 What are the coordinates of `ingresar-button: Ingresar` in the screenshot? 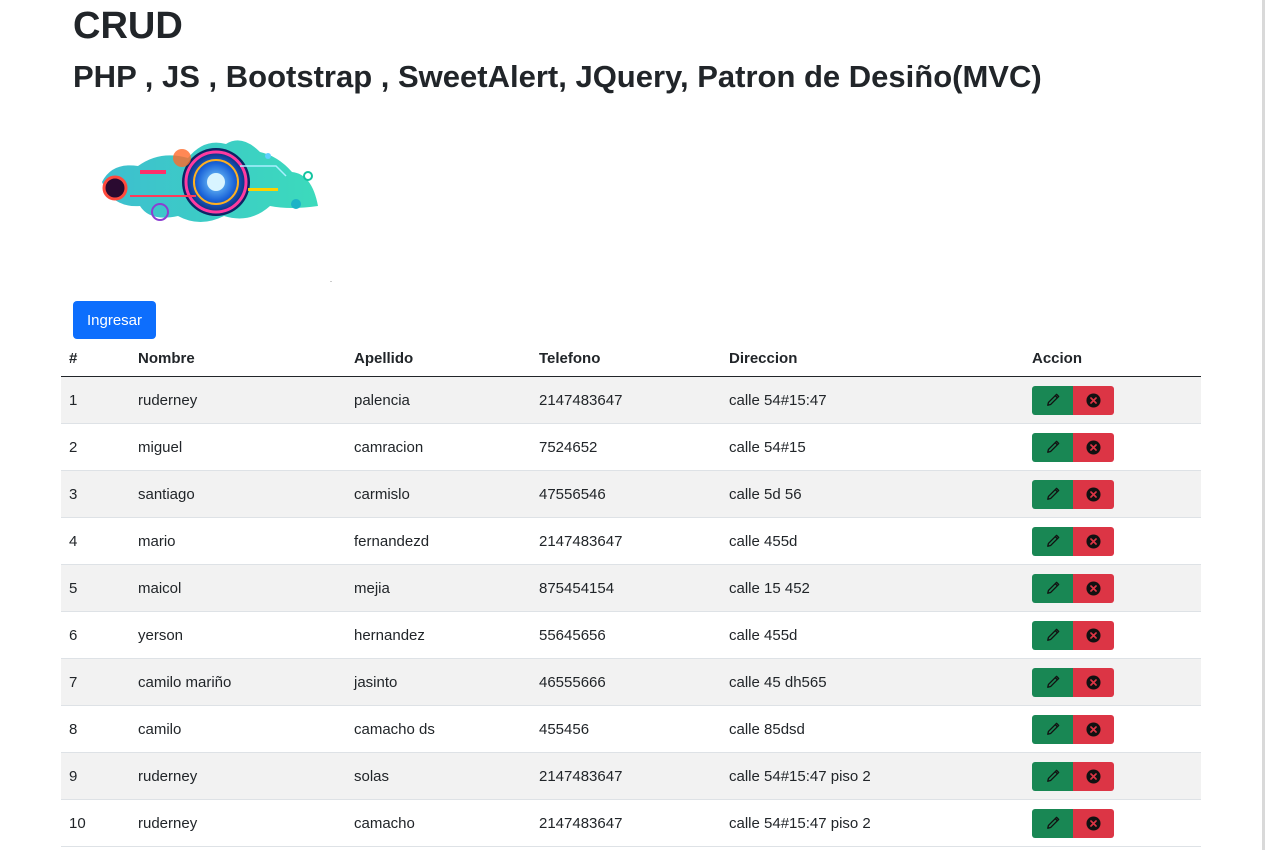 It's located at (114, 320).